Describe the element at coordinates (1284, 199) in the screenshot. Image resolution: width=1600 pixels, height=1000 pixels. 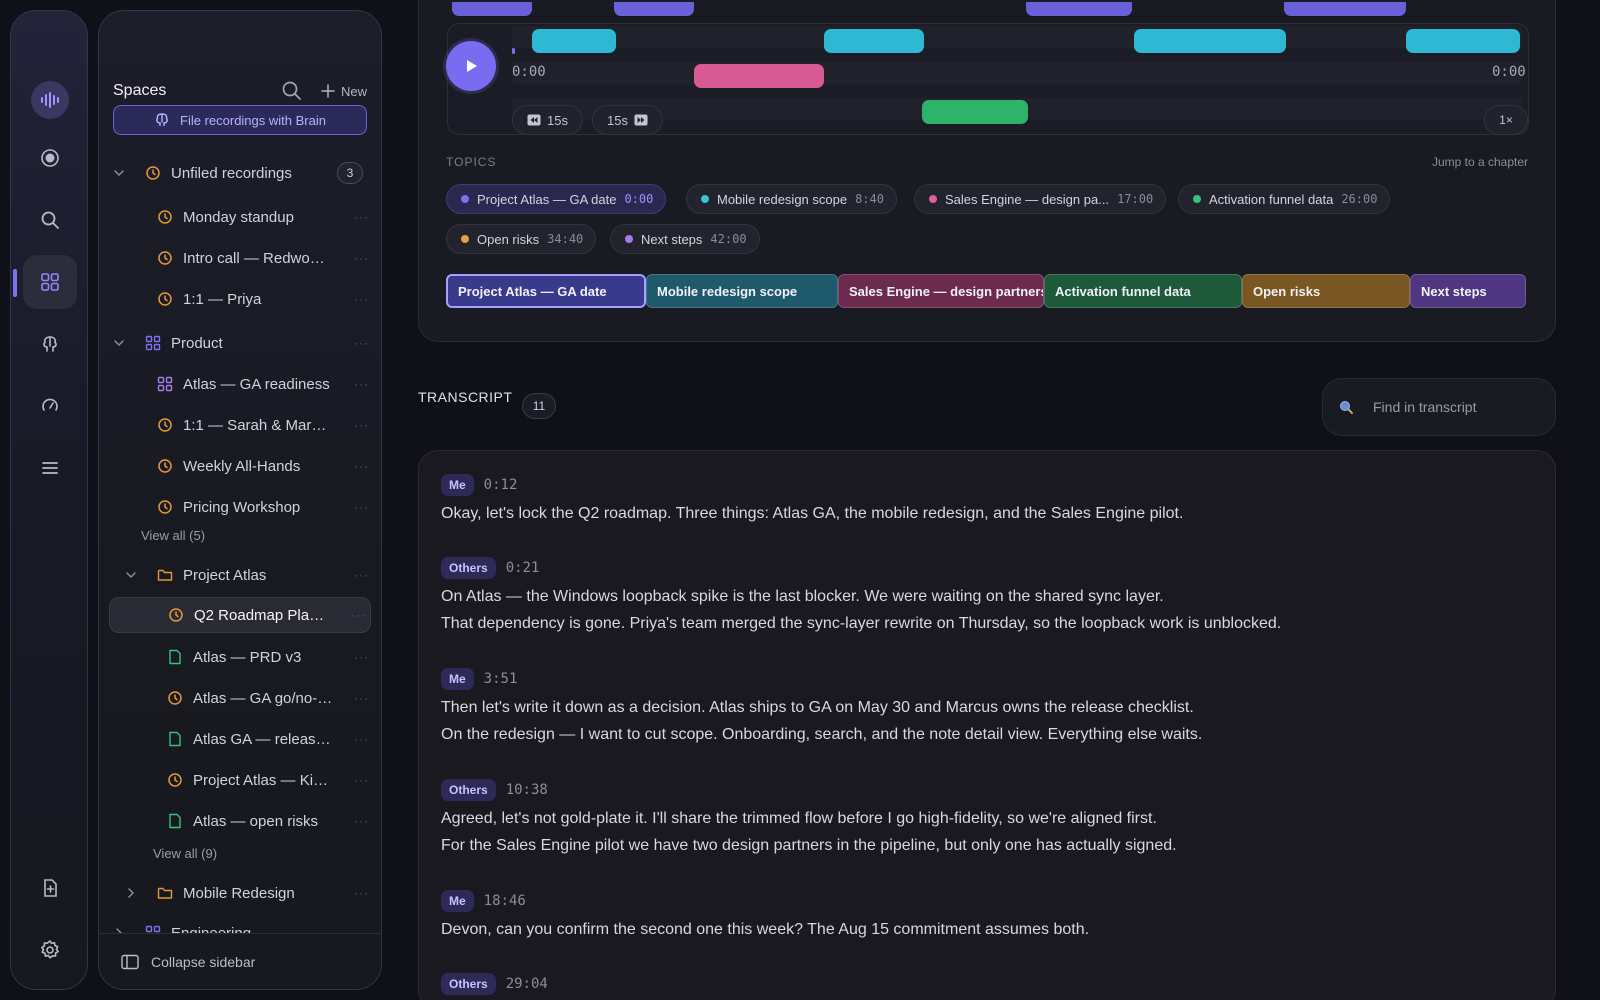
I see `topic-chip: Activation funnel data 26:00` at that location.